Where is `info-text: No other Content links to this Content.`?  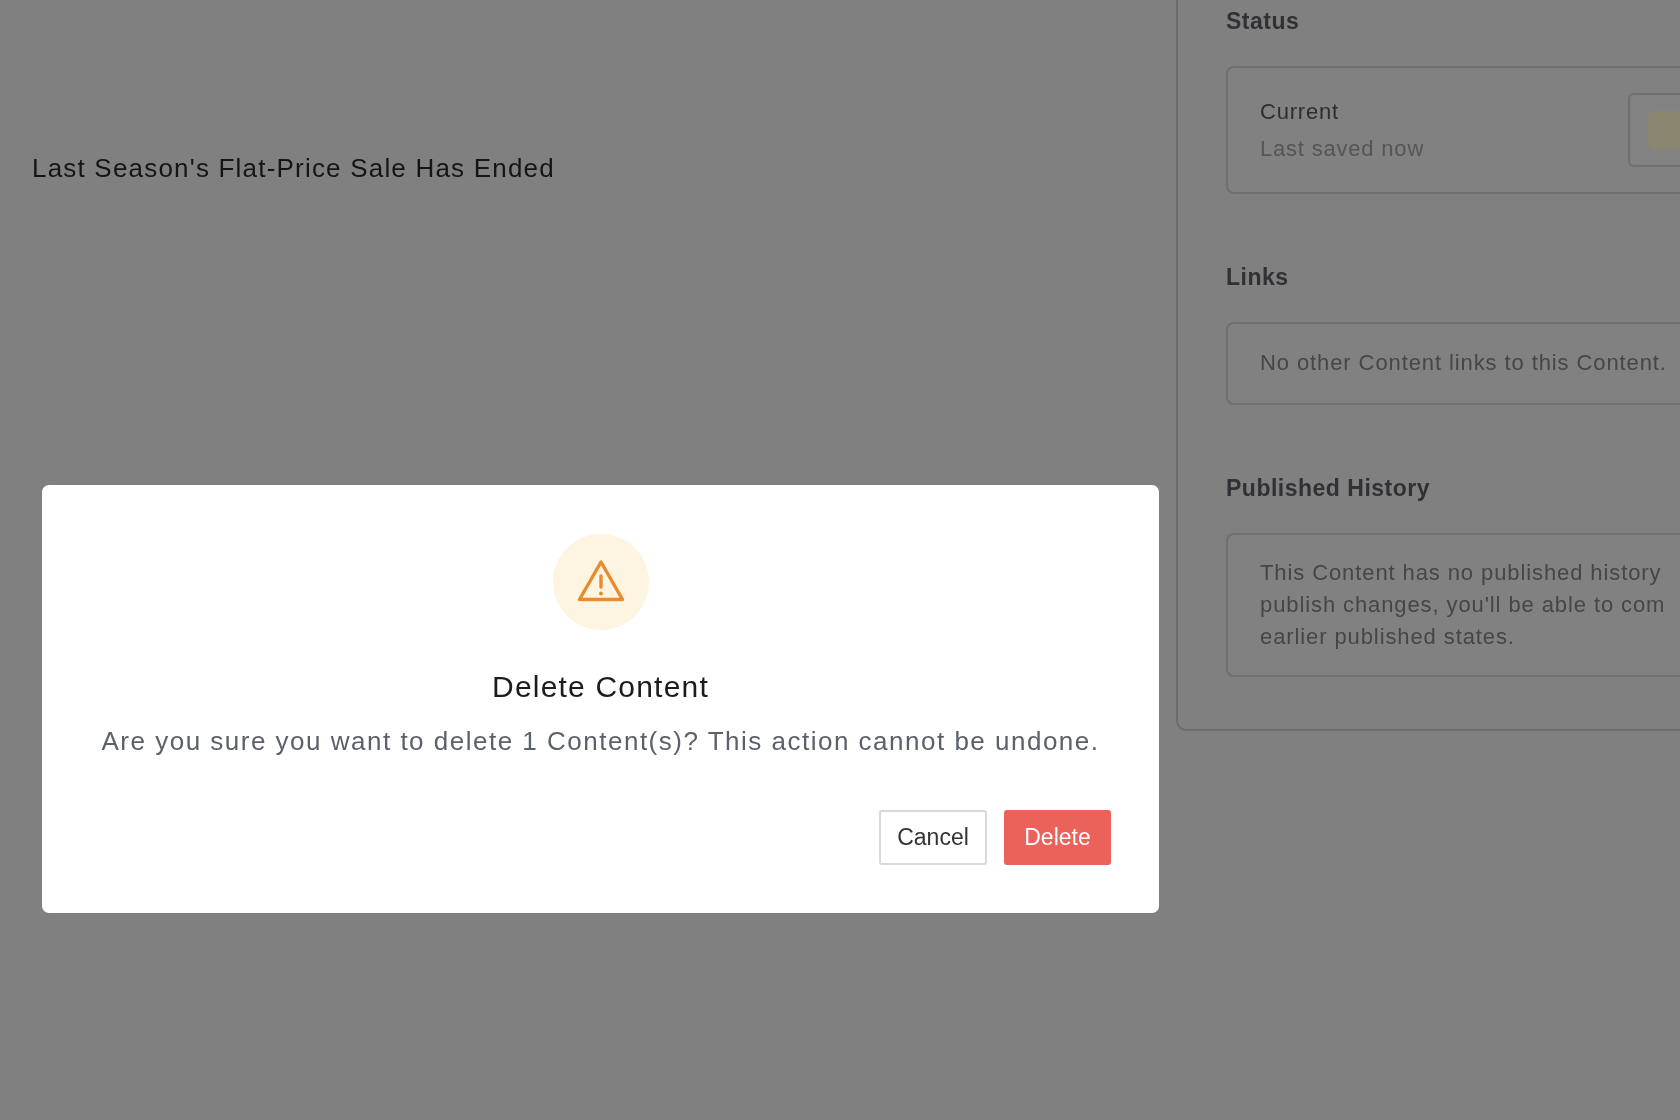 info-text: No other Content links to this Content. is located at coordinates (1463, 363).